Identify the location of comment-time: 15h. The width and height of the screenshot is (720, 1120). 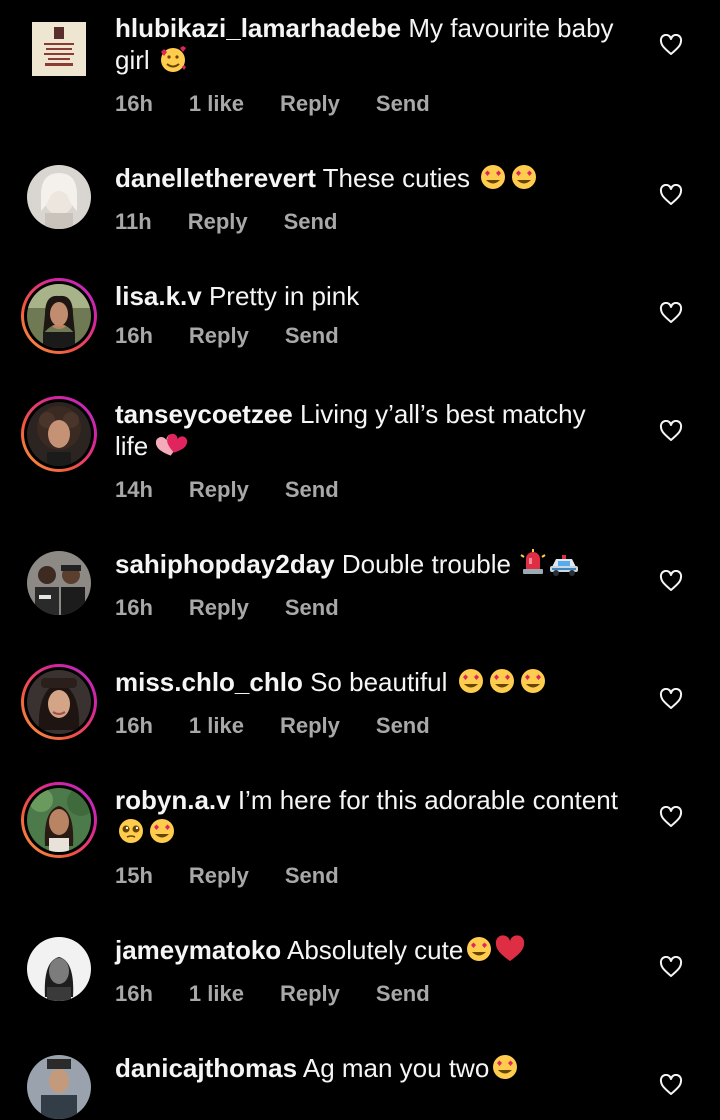
(134, 875).